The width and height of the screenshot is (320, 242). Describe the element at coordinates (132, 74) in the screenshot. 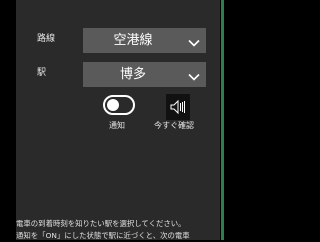

I see `station-select-value: 博多` at that location.